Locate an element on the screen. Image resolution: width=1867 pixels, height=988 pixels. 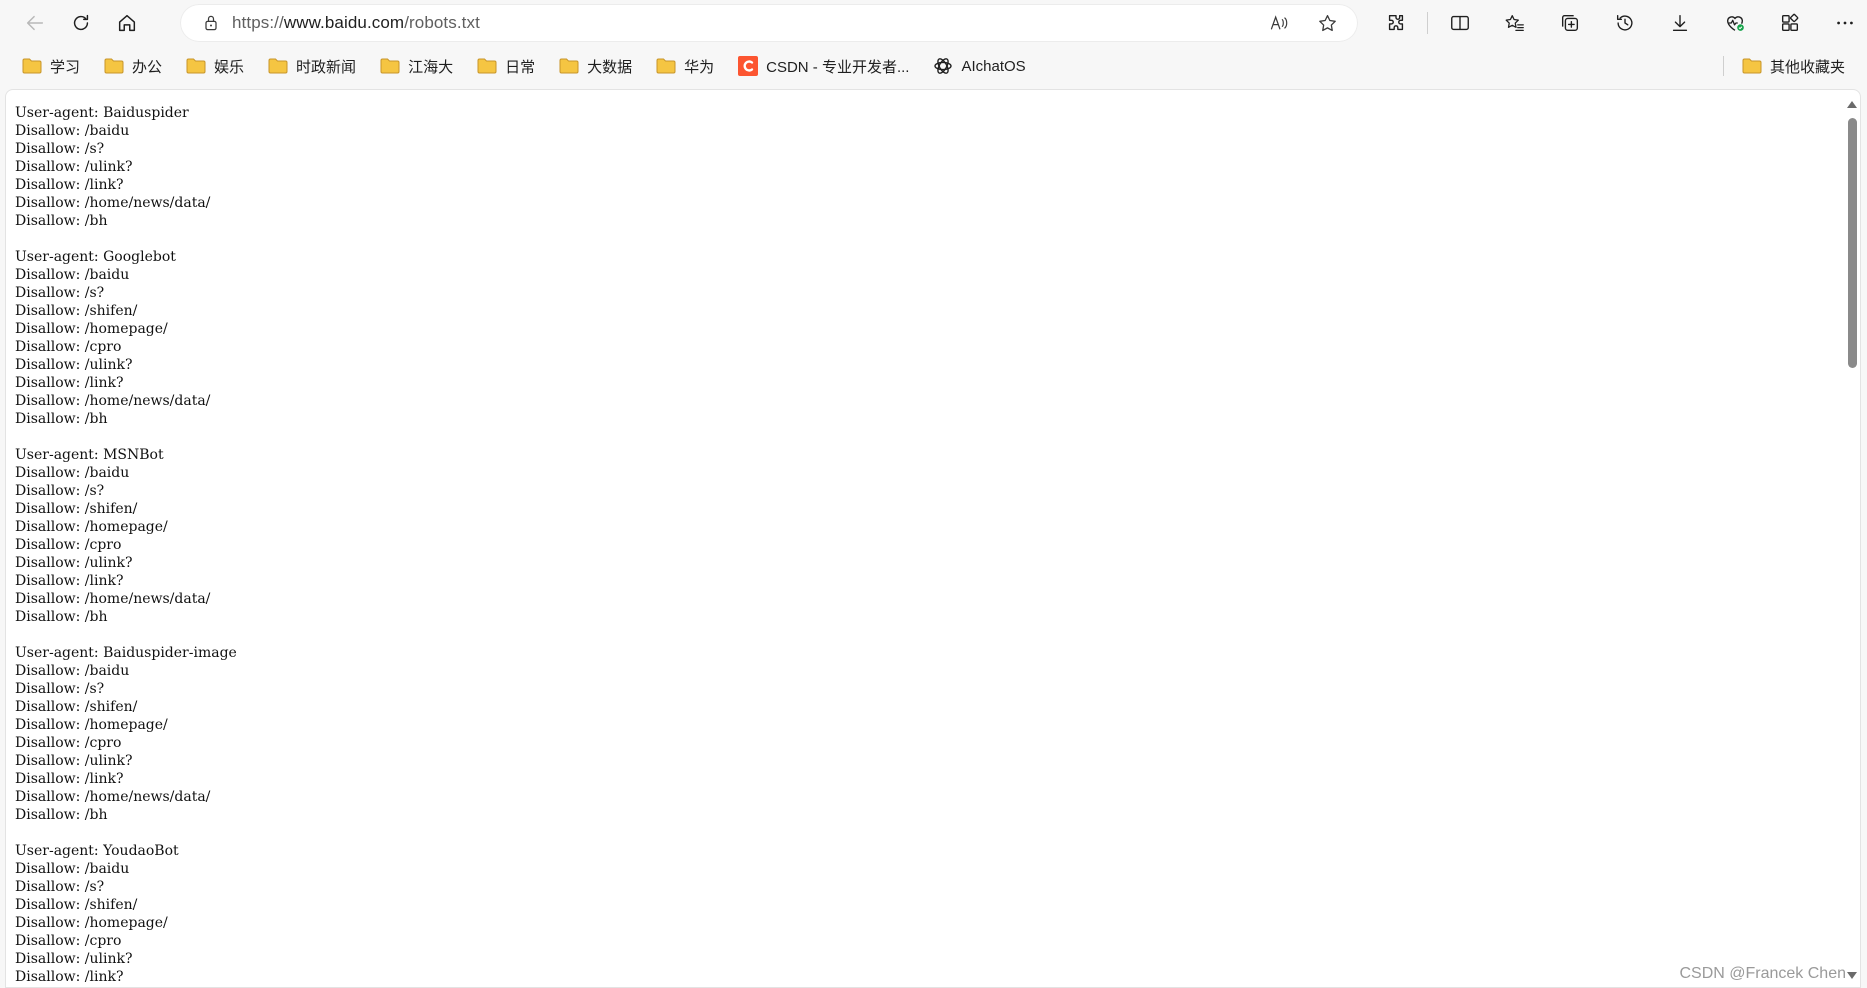
apps-button is located at coordinates (1789, 23).